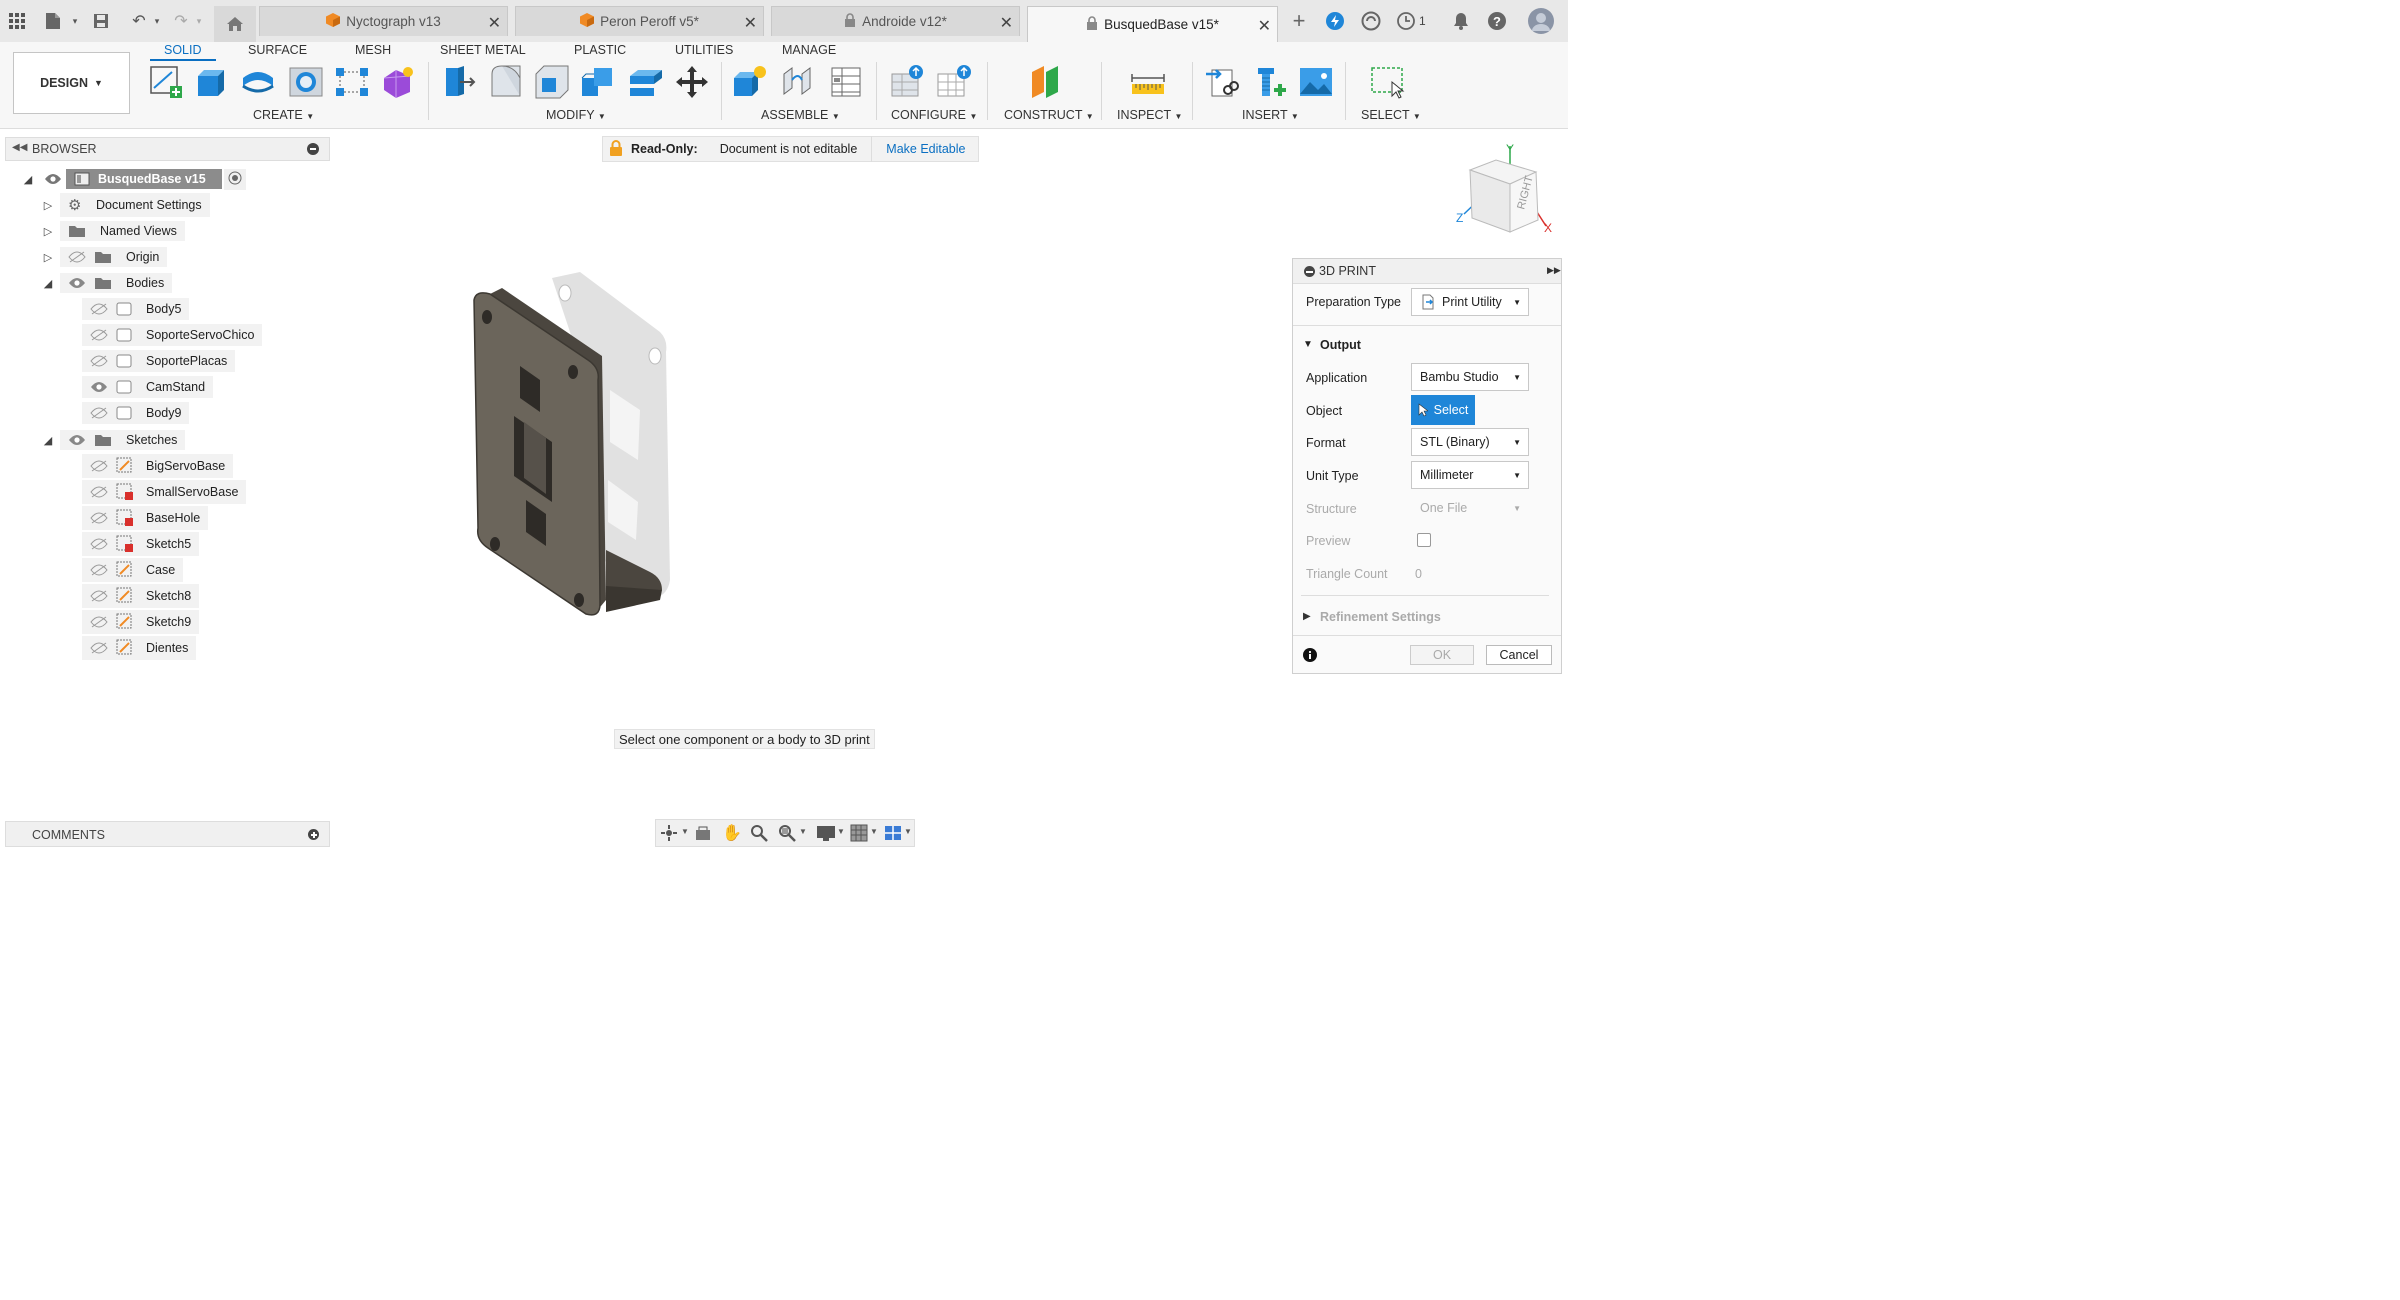 Image resolution: width=2400 pixels, height=1300 pixels. Describe the element at coordinates (313, 834) in the screenshot. I see `add-comment-icon` at that location.